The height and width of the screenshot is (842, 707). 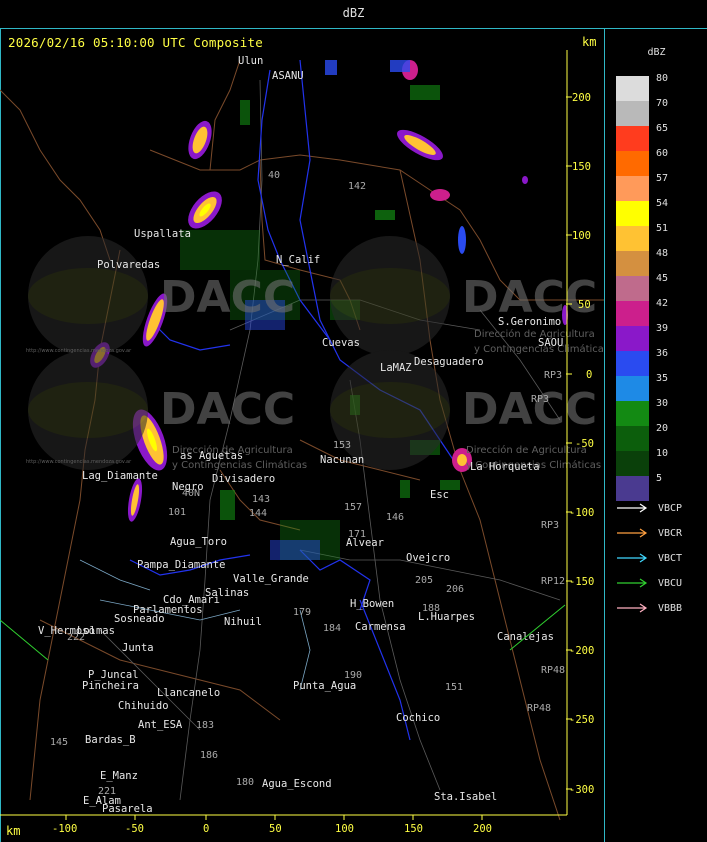 I want to click on place-agua-escond: Agua_Escond, so click(x=297, y=784).